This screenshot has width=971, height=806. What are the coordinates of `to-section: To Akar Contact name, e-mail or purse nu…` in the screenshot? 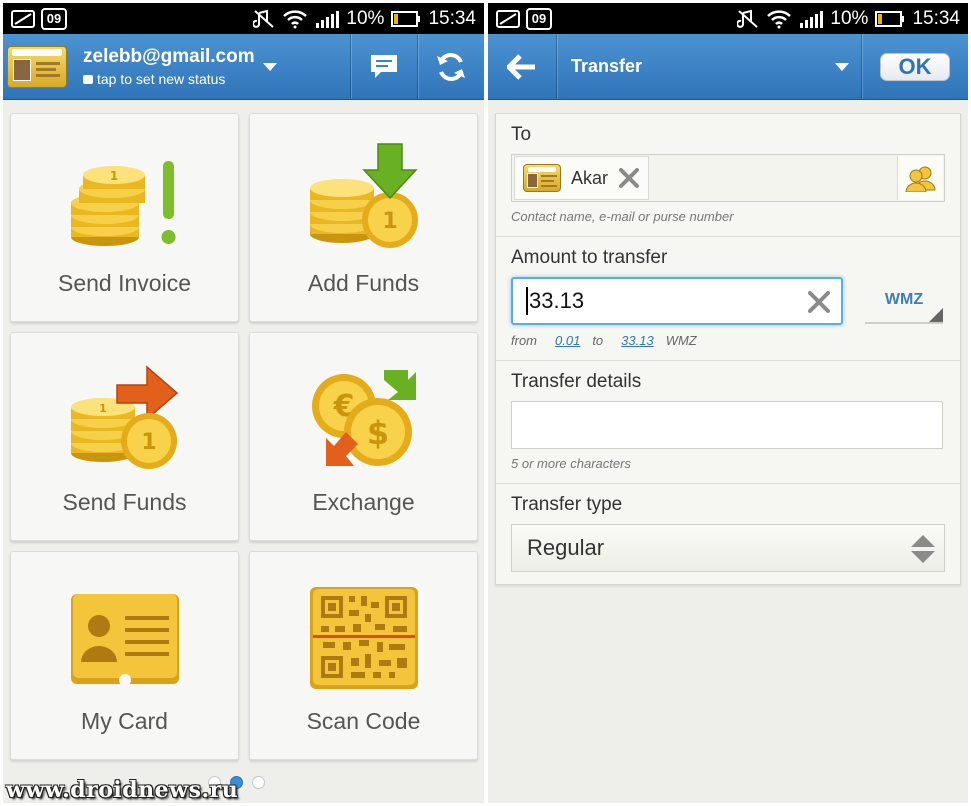 It's located at (728, 175).